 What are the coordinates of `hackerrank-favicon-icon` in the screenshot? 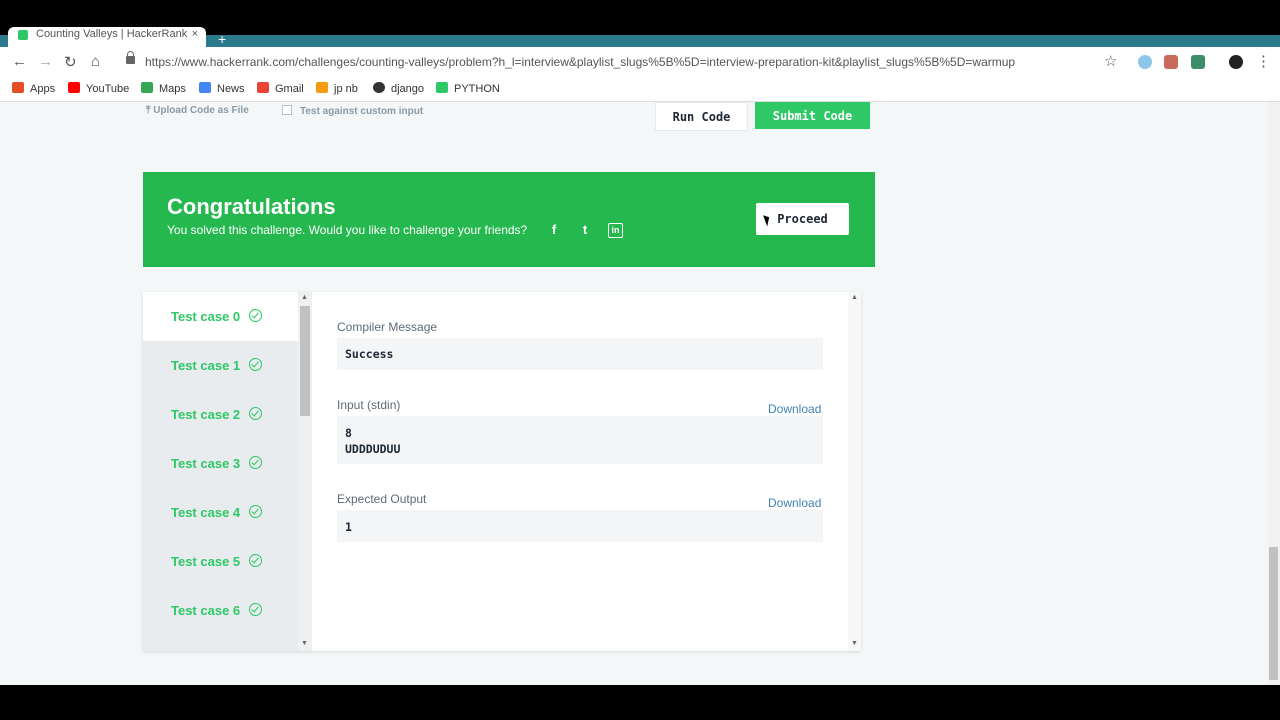 It's located at (23, 35).